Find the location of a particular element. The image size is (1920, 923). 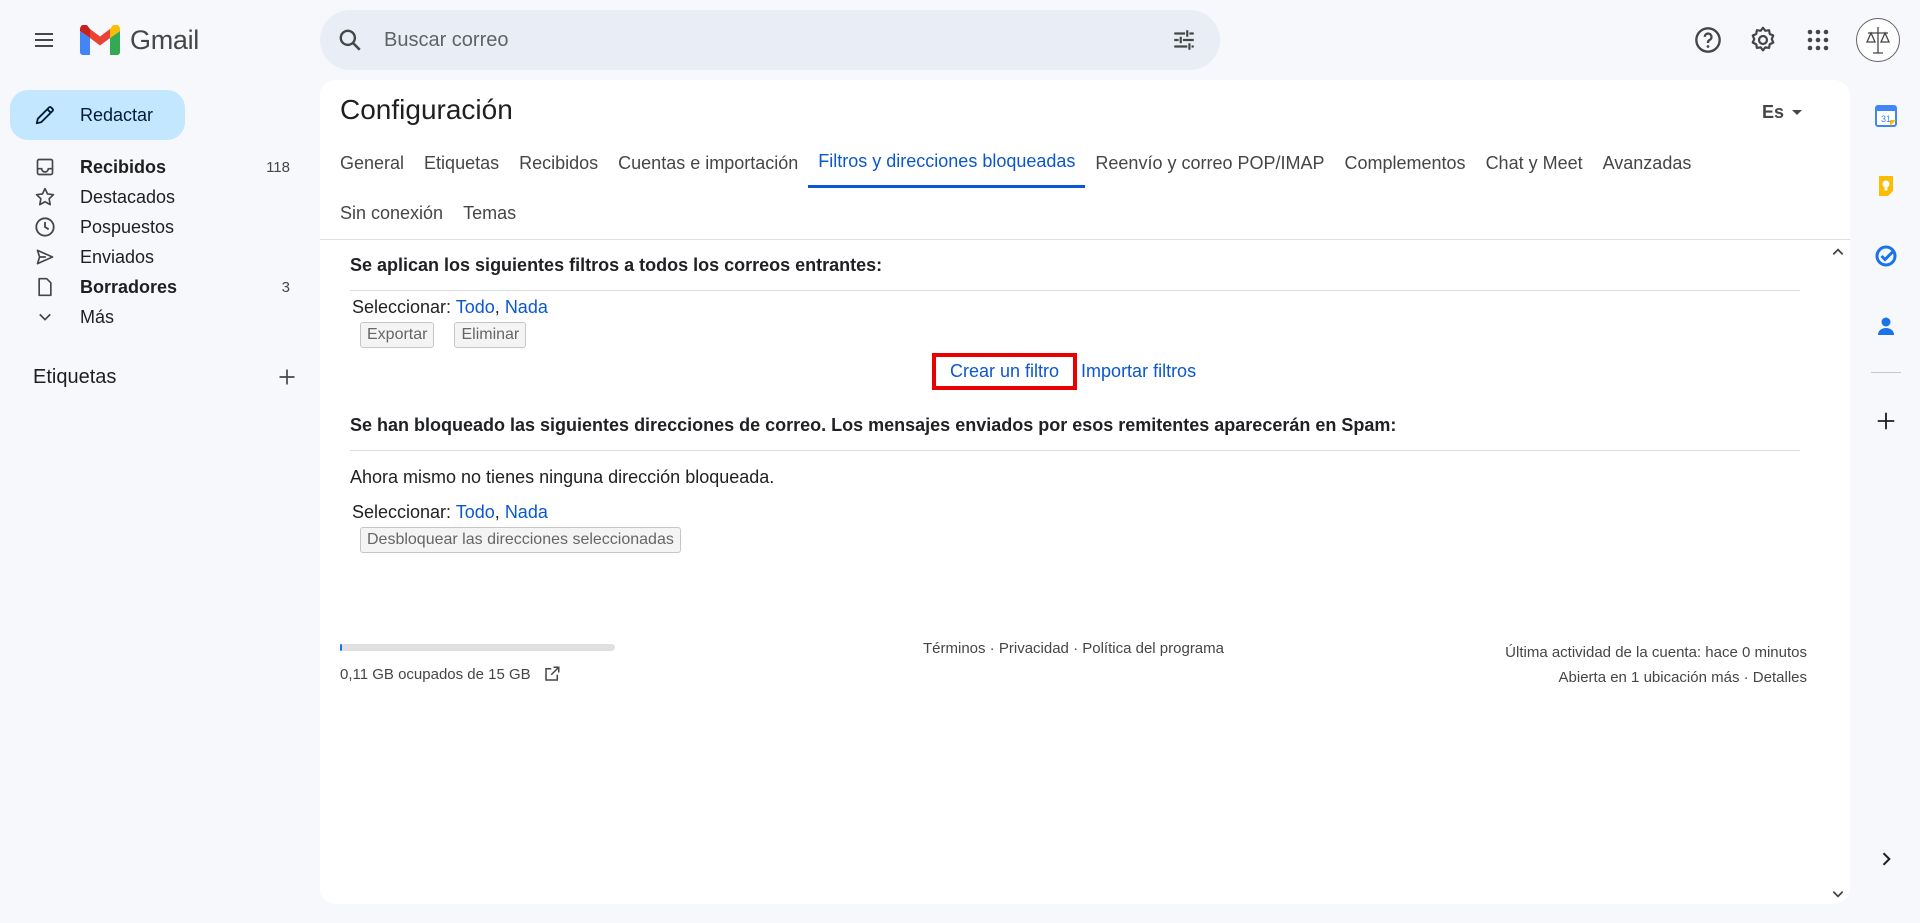

tab-filters-blocked: Filtros y direcciones bloqueadas is located at coordinates (947, 163).